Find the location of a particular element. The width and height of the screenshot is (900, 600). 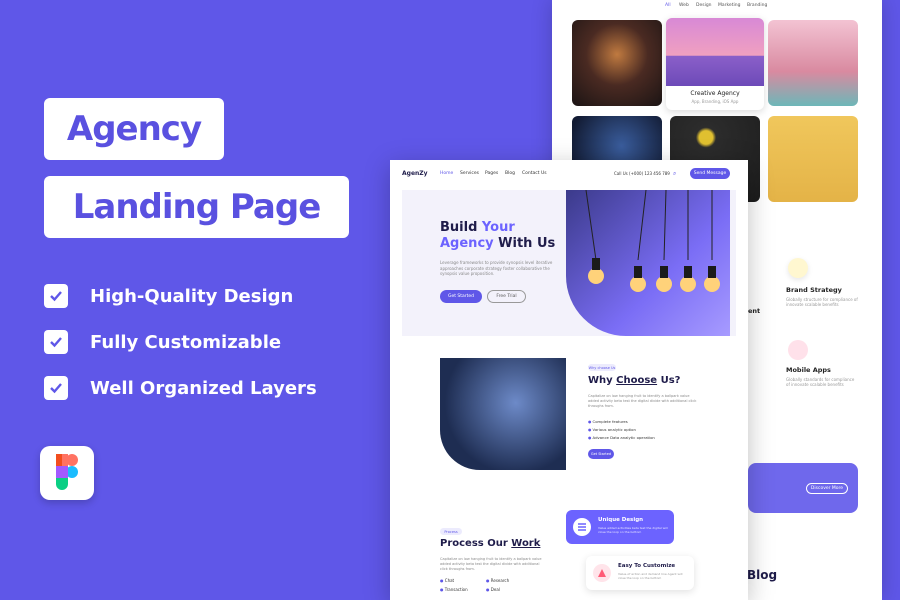

filter-web: Web is located at coordinates (684, 5).